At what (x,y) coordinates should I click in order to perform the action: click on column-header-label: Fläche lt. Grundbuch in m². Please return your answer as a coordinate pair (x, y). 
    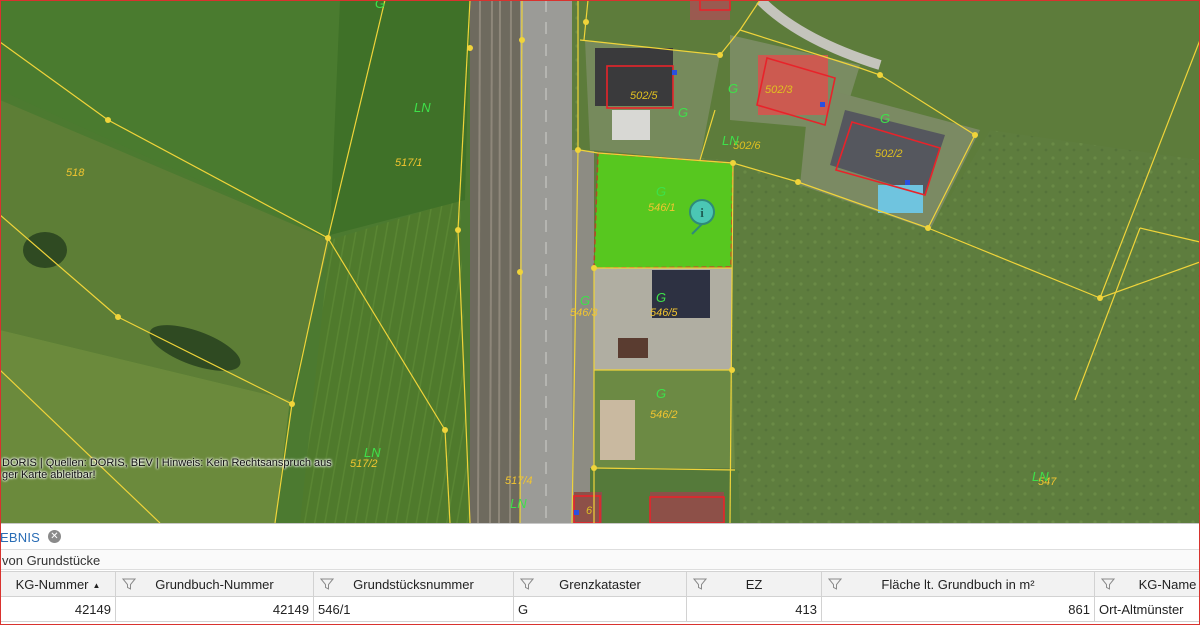
    Looking at the image, I should click on (957, 584).